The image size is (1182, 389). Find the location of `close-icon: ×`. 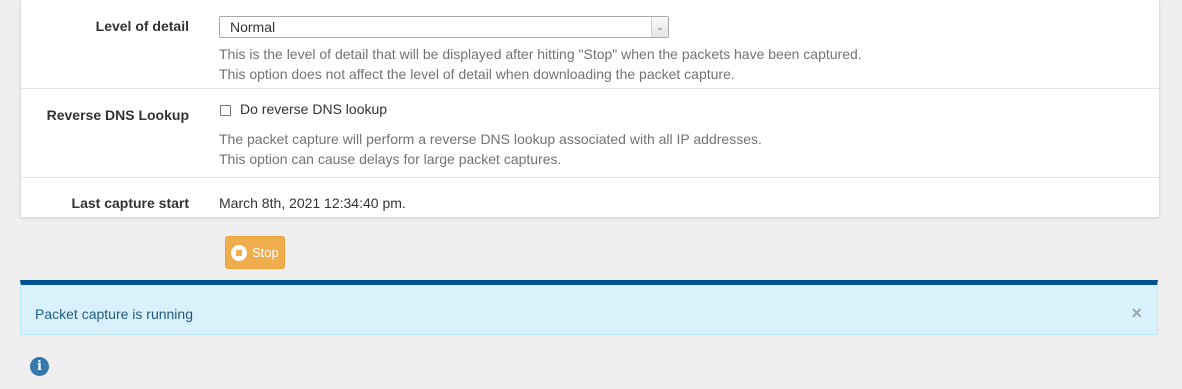

close-icon: × is located at coordinates (1136, 313).